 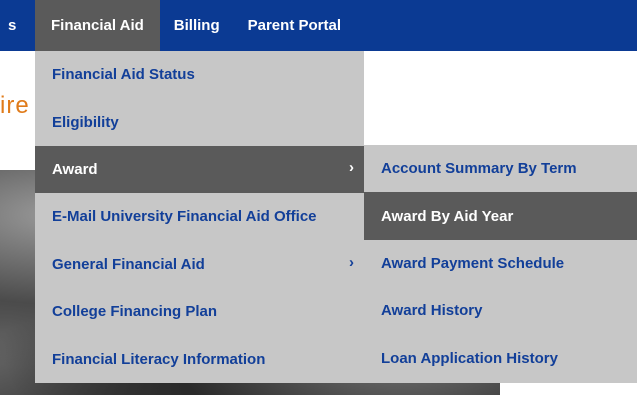 I want to click on menu-item-label: Financial Literacy Information, so click(x=159, y=359).